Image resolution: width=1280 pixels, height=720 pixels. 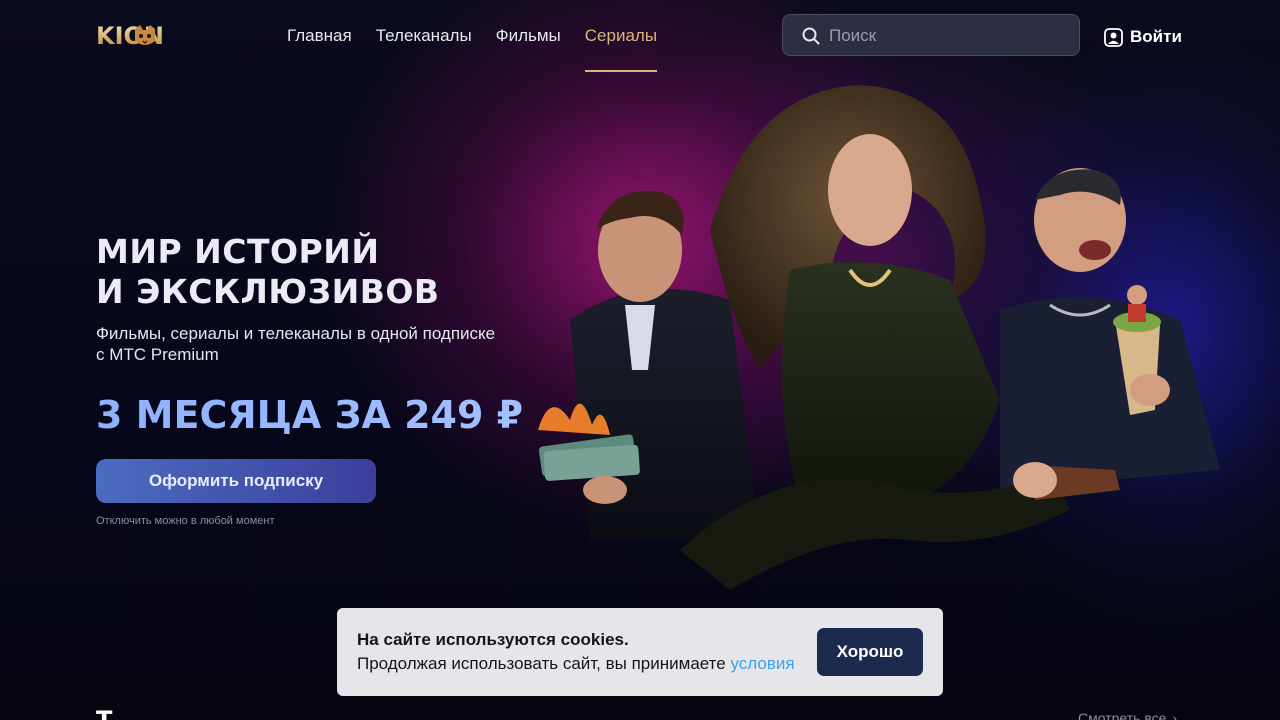 What do you see at coordinates (319, 36) in the screenshot?
I see `nav-item-home: Главная` at bounding box center [319, 36].